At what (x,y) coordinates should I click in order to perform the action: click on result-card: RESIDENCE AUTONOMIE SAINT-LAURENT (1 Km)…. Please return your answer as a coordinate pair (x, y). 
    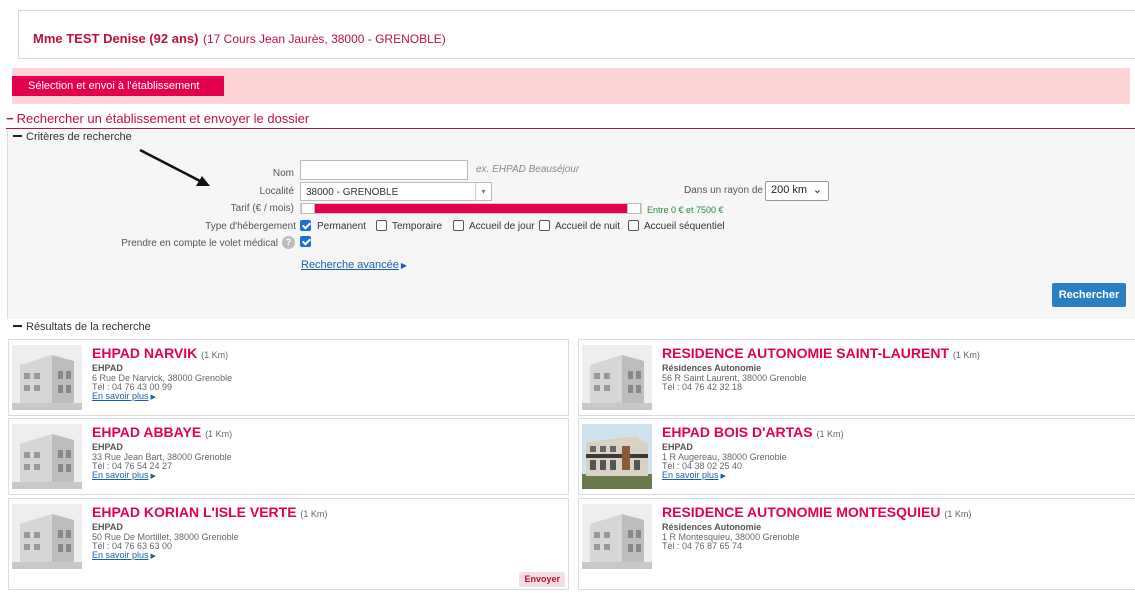
    Looking at the image, I should click on (856, 377).